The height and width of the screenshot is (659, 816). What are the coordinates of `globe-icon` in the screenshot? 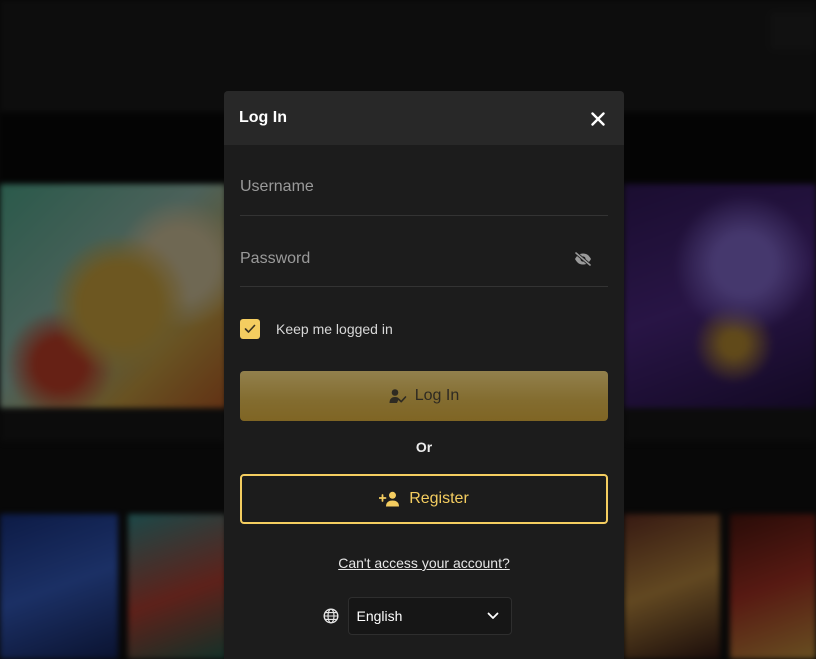 It's located at (330, 616).